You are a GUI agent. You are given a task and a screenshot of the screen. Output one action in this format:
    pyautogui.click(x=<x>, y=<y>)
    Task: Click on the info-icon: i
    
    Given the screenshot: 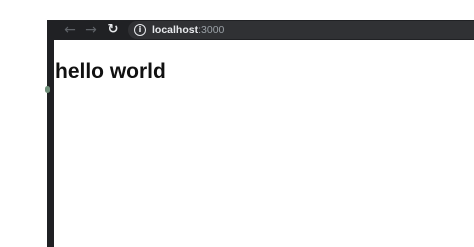 What is the action you would take?
    pyautogui.click(x=140, y=30)
    